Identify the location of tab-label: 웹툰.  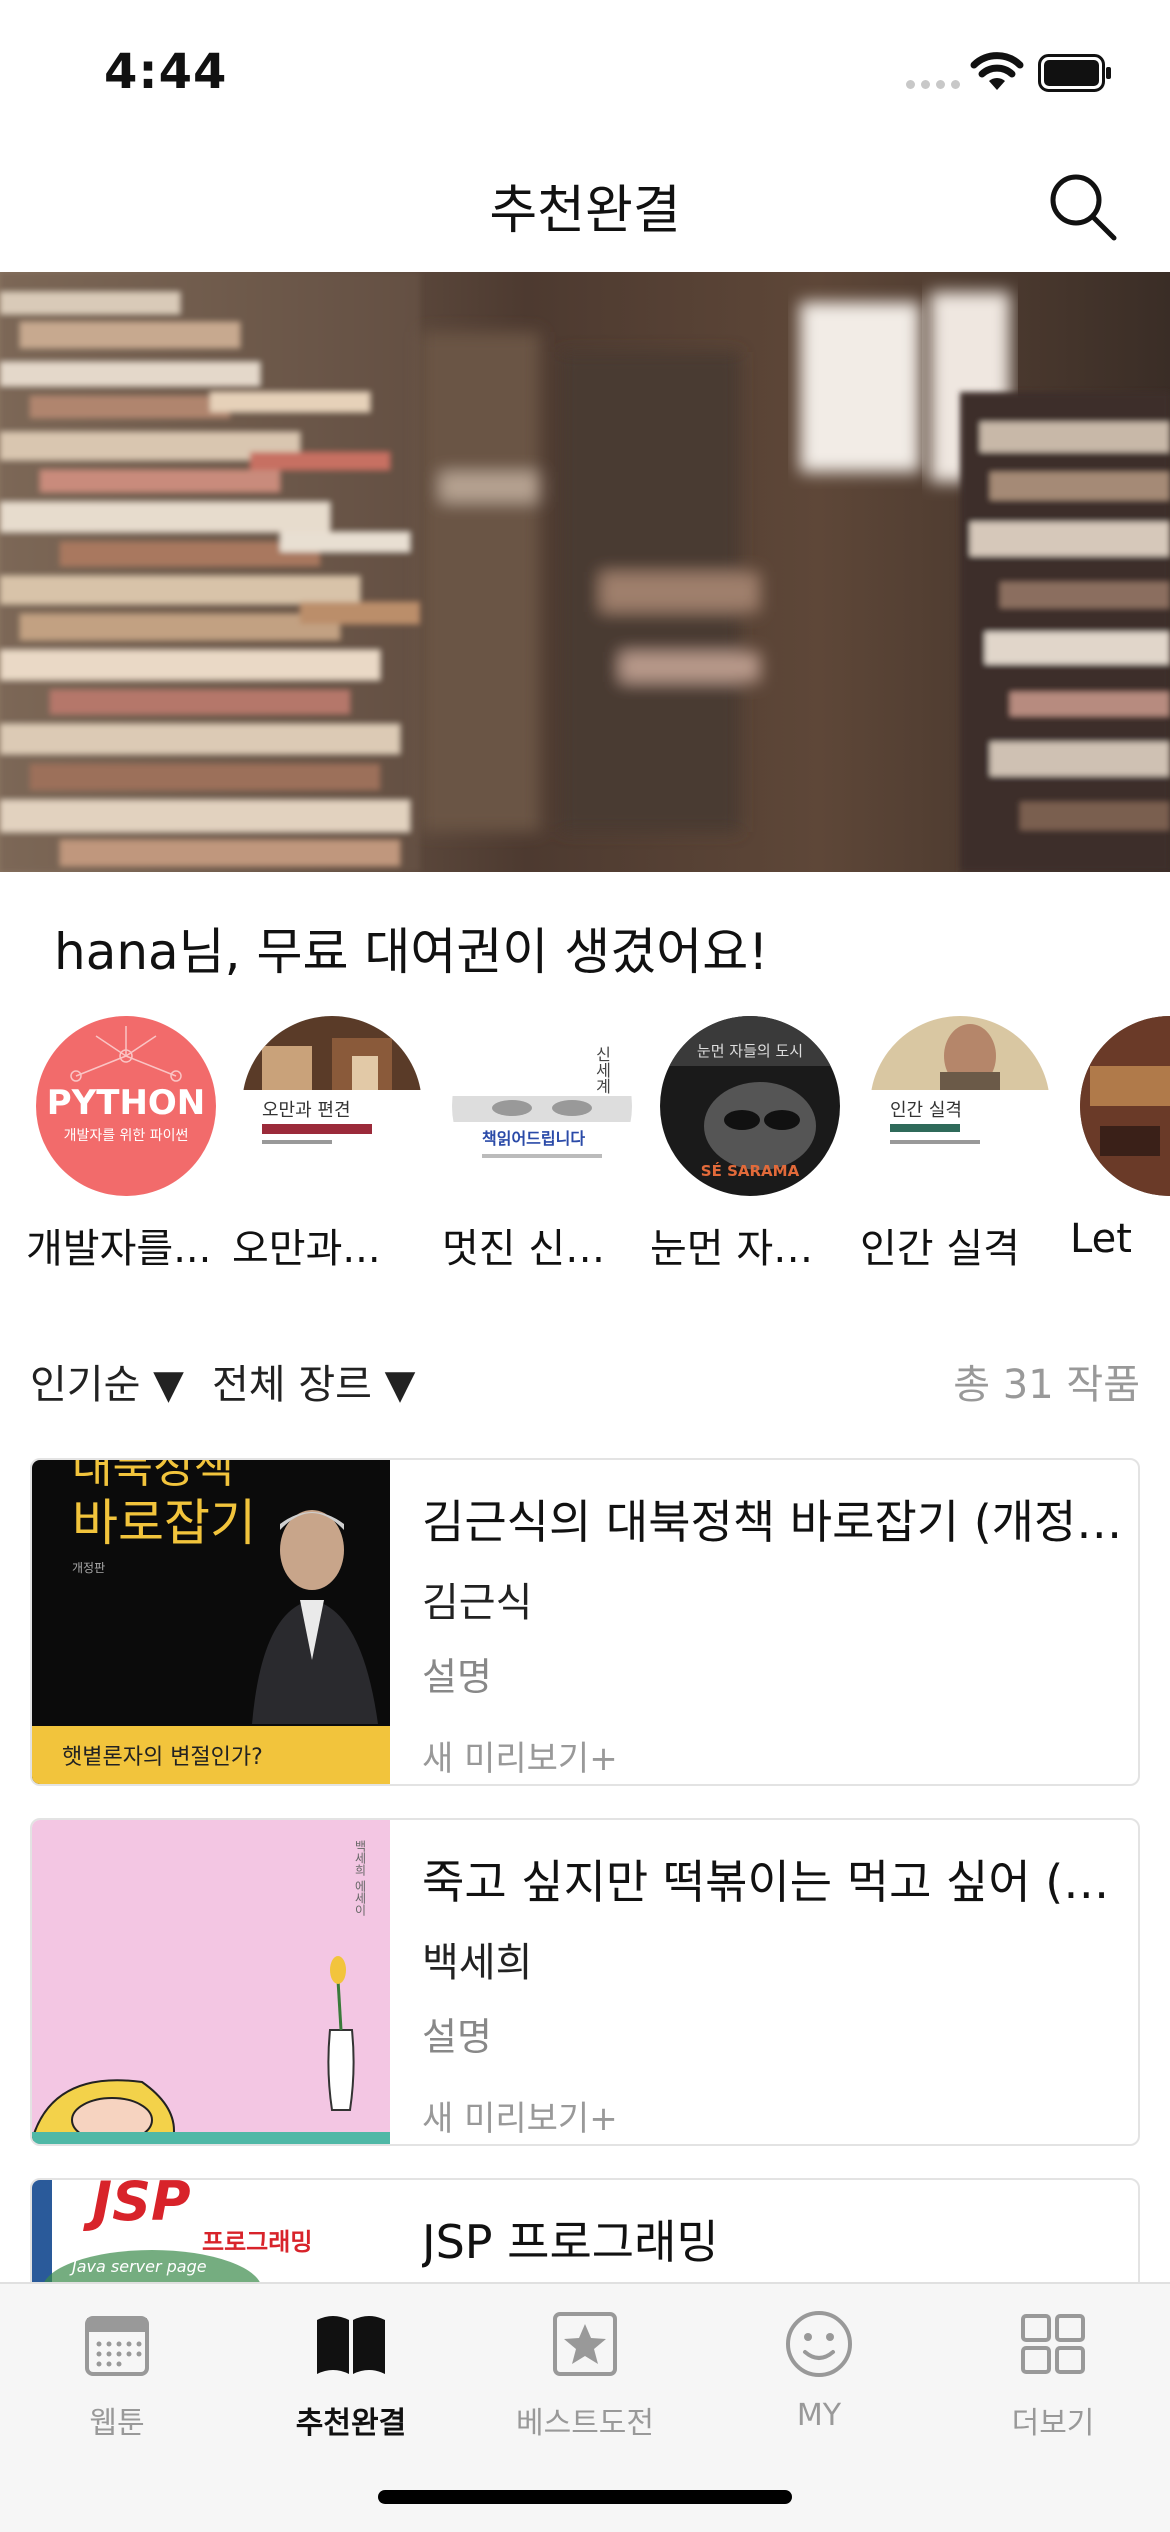
(117, 2423).